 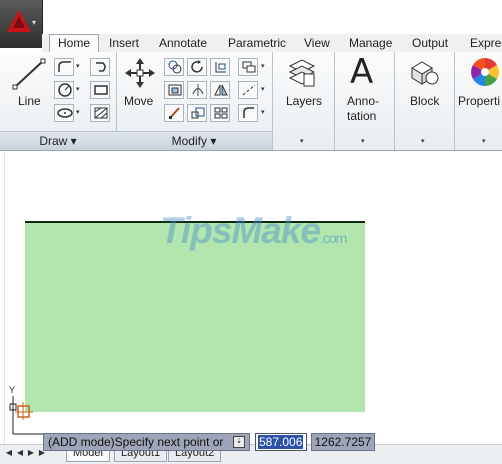 I want to click on chamfer-button, so click(x=248, y=113).